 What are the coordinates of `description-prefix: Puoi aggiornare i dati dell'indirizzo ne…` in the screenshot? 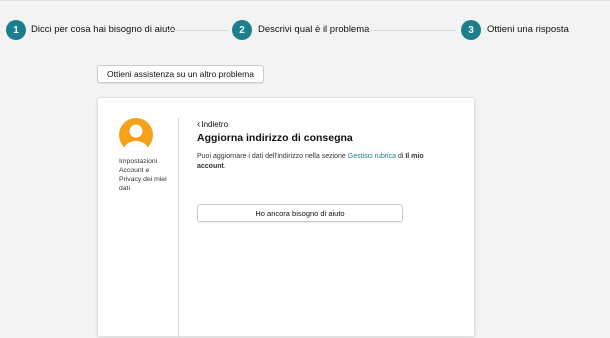 It's located at (272, 156).